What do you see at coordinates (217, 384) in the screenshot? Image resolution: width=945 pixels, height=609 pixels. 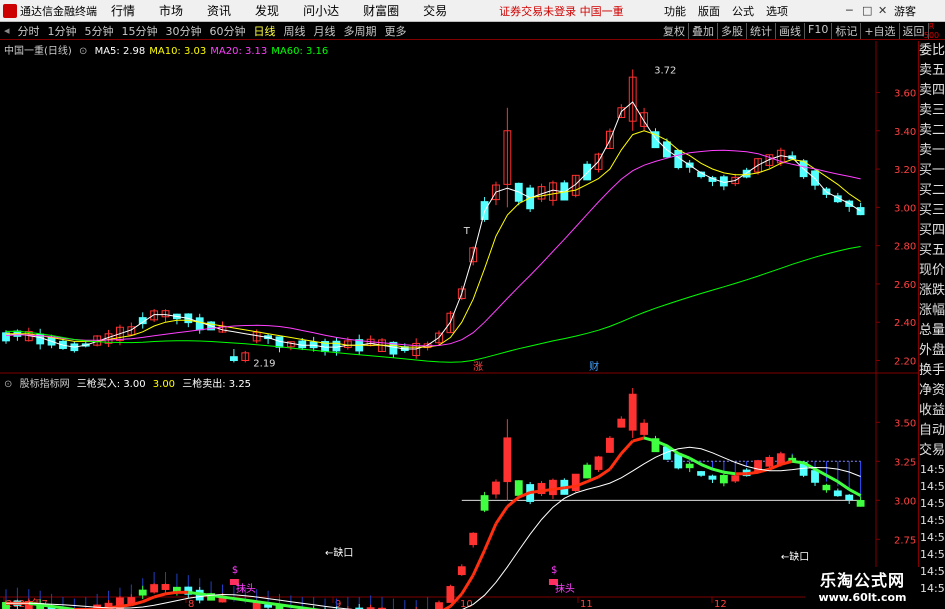 I see `sell-label: 三枪卖出: 3.25` at bounding box center [217, 384].